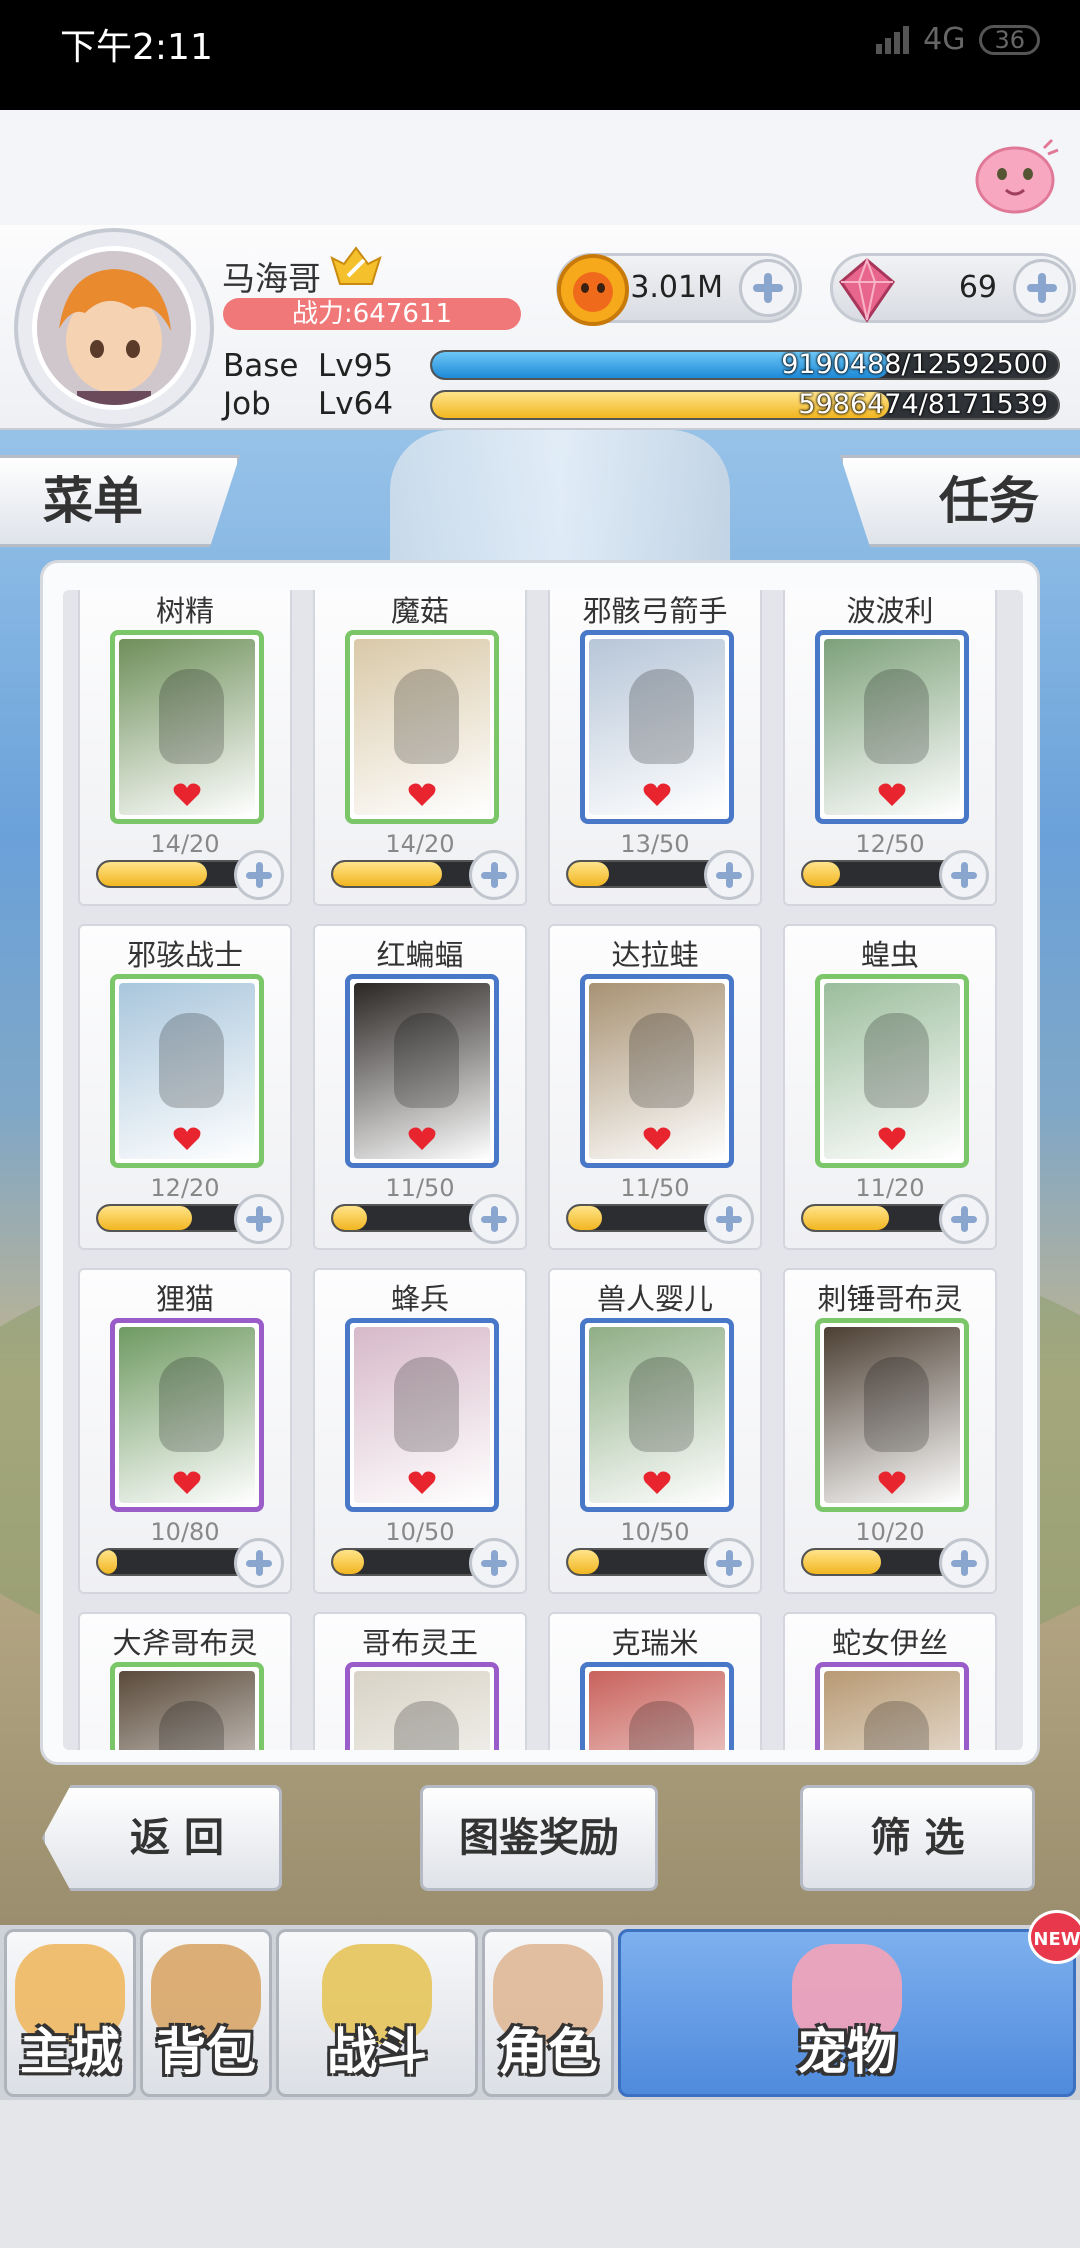  Describe the element at coordinates (162, 1838) in the screenshot. I see `back-button: 返 回` at that location.